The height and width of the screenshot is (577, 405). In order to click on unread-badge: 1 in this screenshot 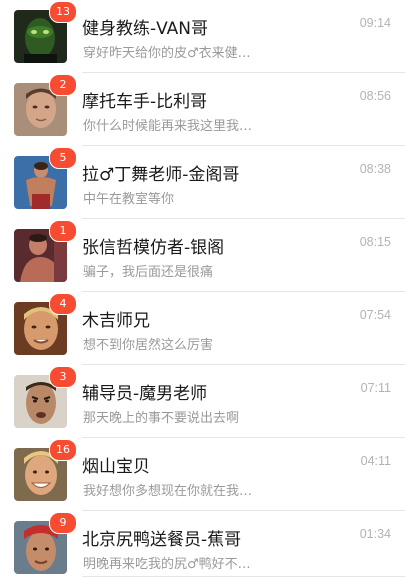, I will do `click(63, 231)`.